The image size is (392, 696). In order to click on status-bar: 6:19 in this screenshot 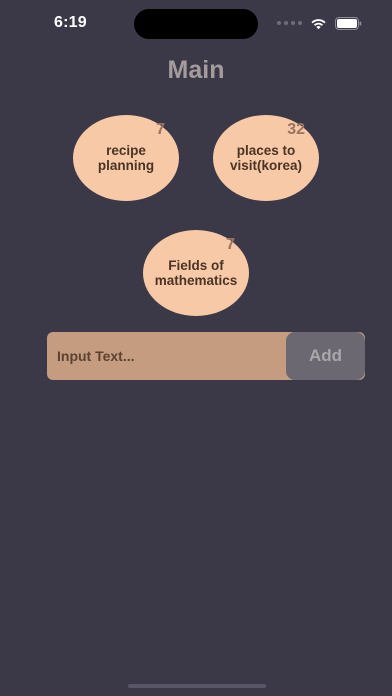, I will do `click(196, 25)`.